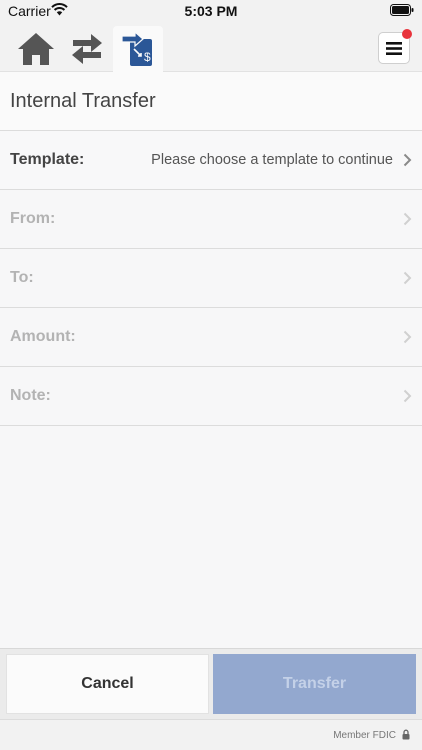  I want to click on home-icon, so click(36, 49).